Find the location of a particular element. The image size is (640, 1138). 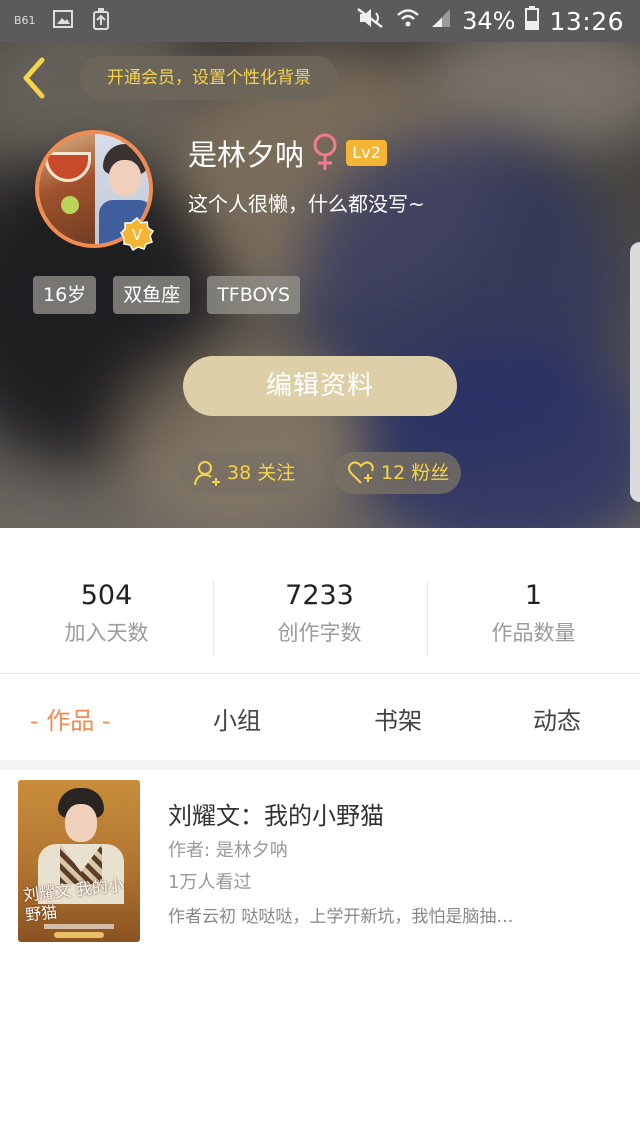

bio-text: 这个人很懒，什么都没写~ is located at coordinates (306, 204).